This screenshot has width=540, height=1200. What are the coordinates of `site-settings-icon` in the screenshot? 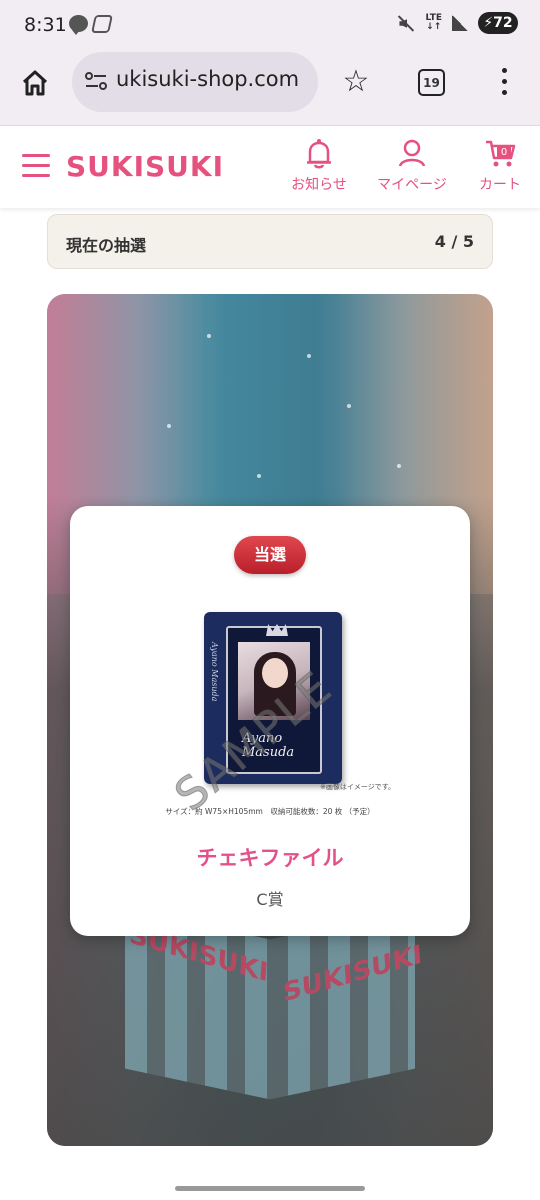 It's located at (96, 81).